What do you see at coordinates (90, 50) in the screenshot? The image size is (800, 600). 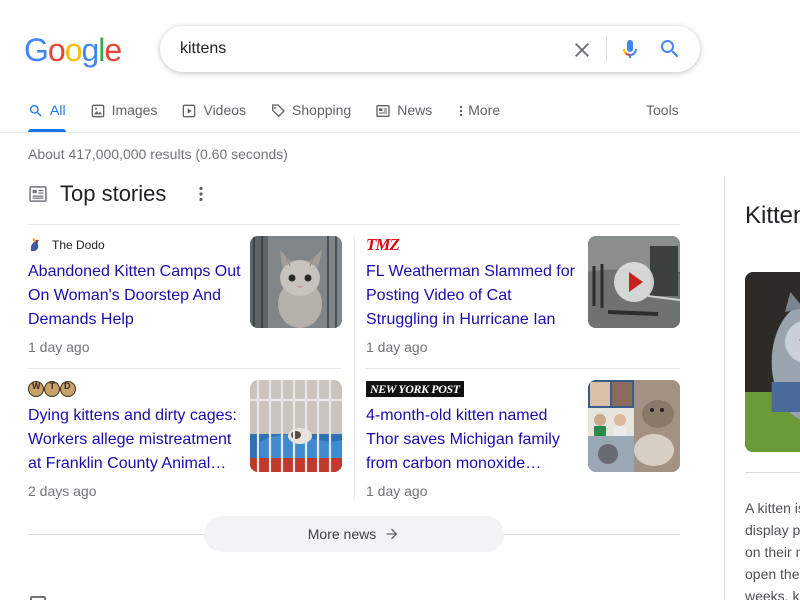 I see `logo-letter: g` at bounding box center [90, 50].